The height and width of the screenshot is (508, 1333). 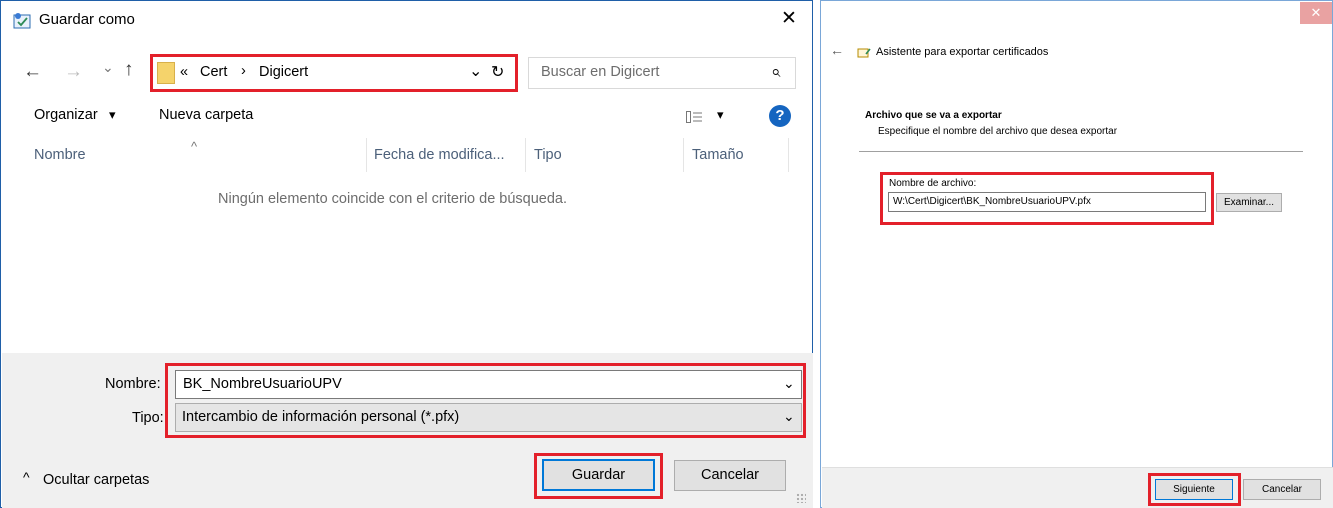 What do you see at coordinates (184, 72) in the screenshot?
I see `breadcrumb-overflow: «` at bounding box center [184, 72].